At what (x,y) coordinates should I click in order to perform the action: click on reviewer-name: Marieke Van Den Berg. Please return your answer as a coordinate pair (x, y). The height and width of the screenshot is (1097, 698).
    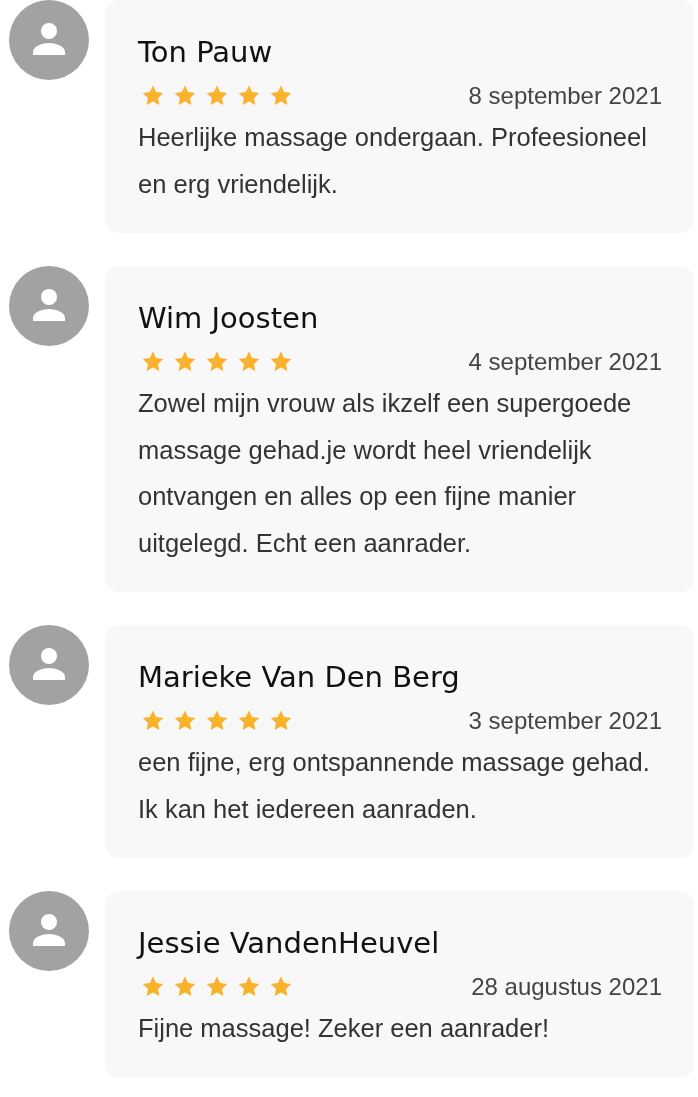
    Looking at the image, I should click on (299, 677).